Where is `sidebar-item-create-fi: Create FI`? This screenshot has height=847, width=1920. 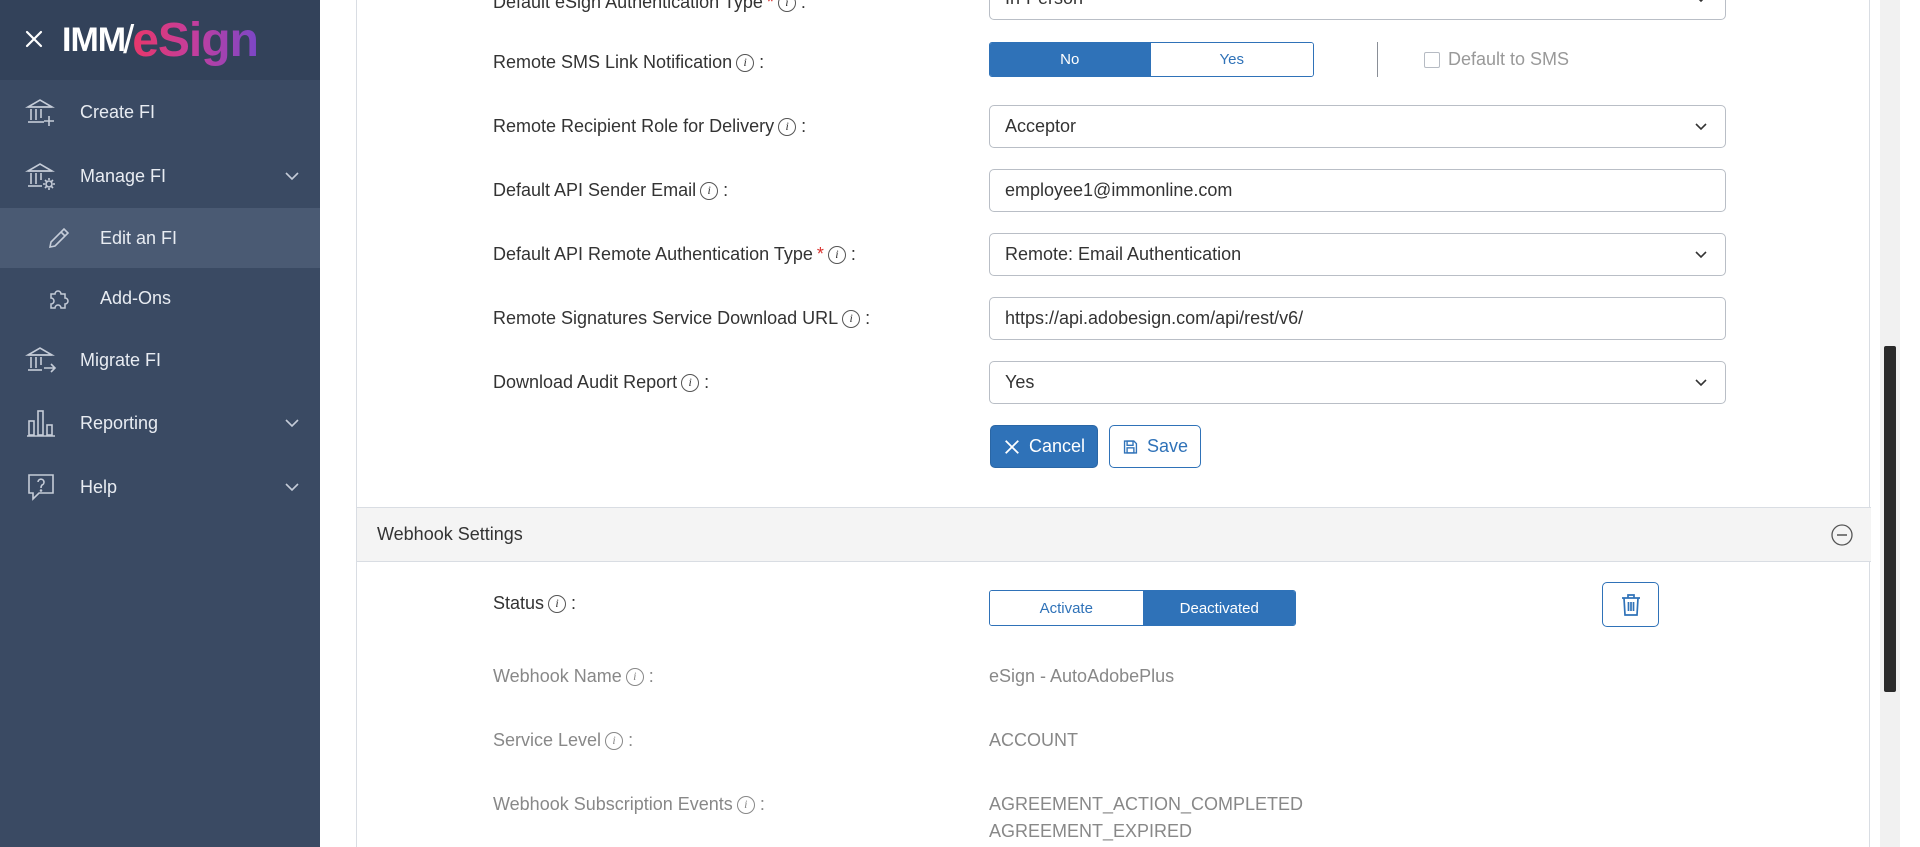
sidebar-item-create-fi: Create FI is located at coordinates (160, 112).